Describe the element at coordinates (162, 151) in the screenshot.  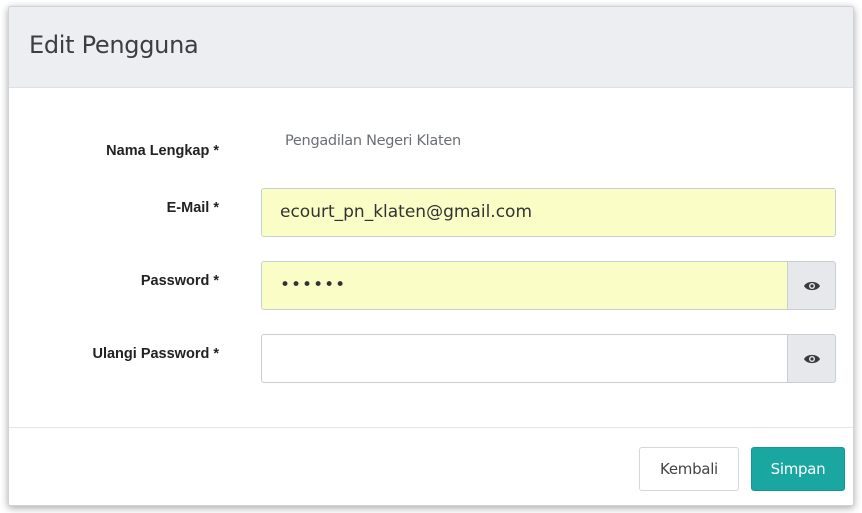
I see `nama-lengkap-label: Nama Lengkap *` at that location.